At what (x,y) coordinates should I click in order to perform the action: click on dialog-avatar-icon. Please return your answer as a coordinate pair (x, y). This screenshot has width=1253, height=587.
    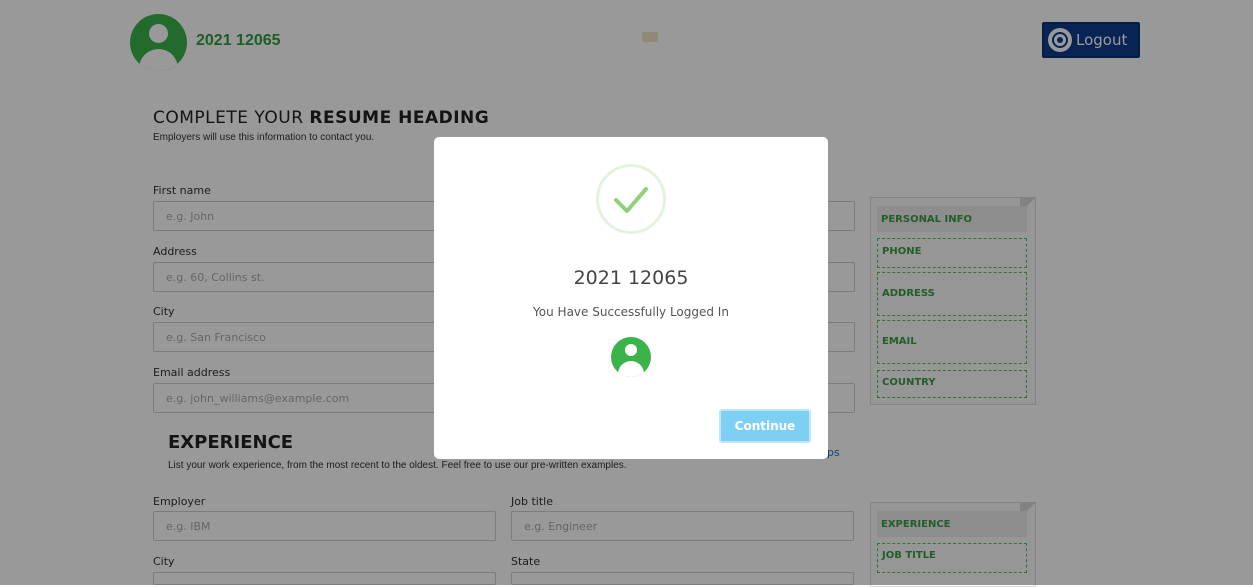
    Looking at the image, I should click on (631, 357).